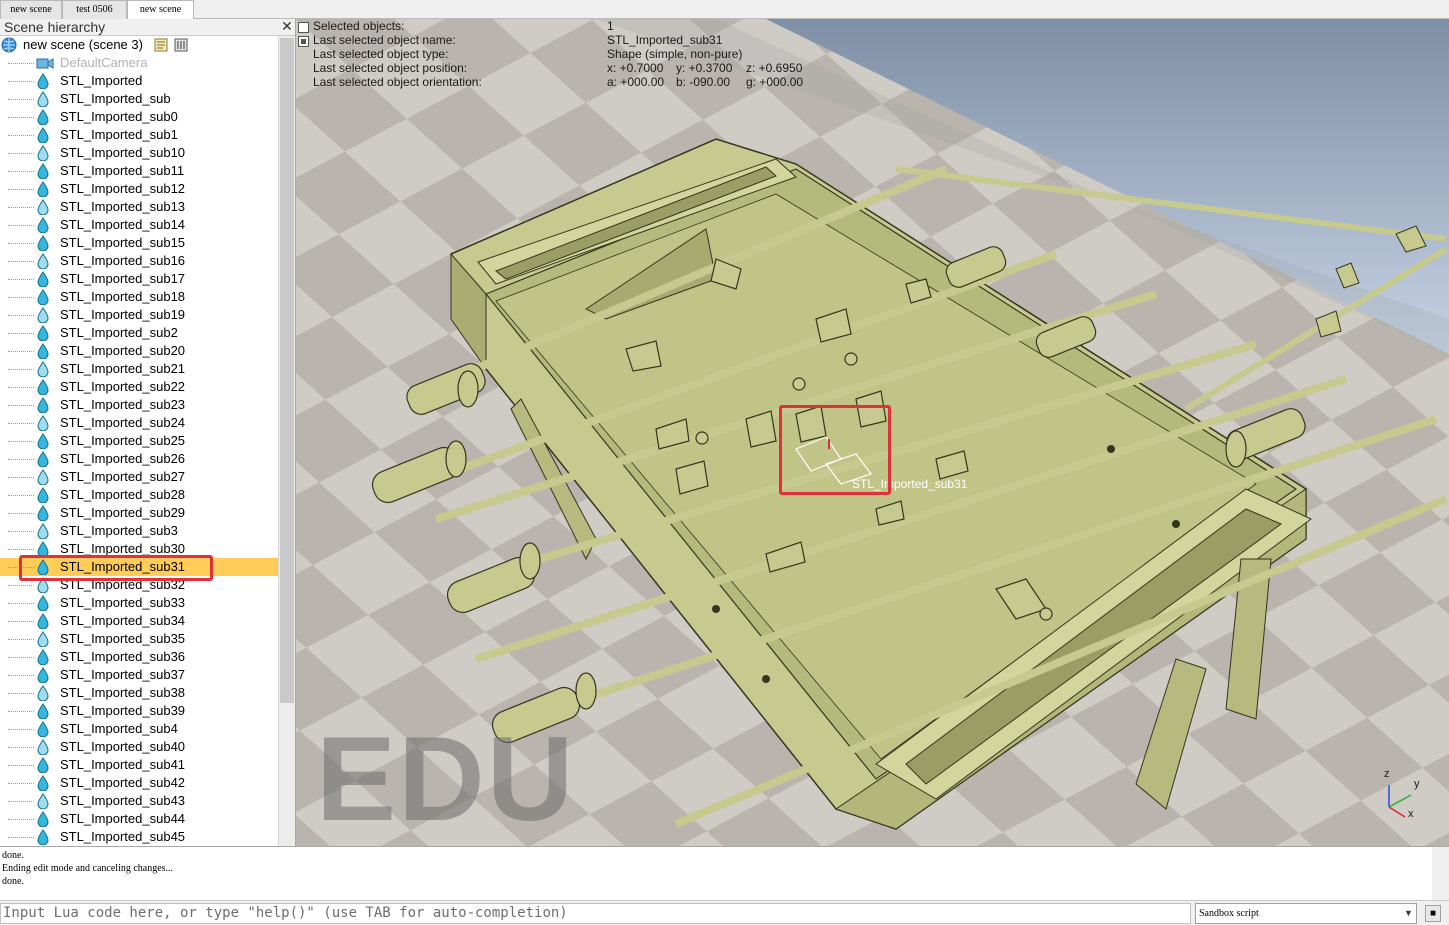 The width and height of the screenshot is (1449, 925). I want to click on tree-item-row: STL_Imported_sub1, so click(139, 135).